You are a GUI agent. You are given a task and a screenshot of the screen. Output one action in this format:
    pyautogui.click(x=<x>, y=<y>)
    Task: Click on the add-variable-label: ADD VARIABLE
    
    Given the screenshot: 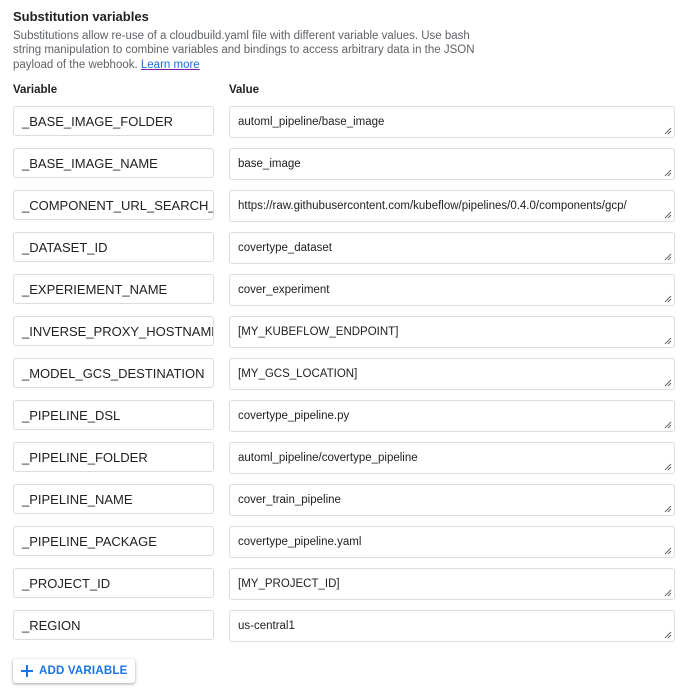 What is the action you would take?
    pyautogui.click(x=83, y=671)
    